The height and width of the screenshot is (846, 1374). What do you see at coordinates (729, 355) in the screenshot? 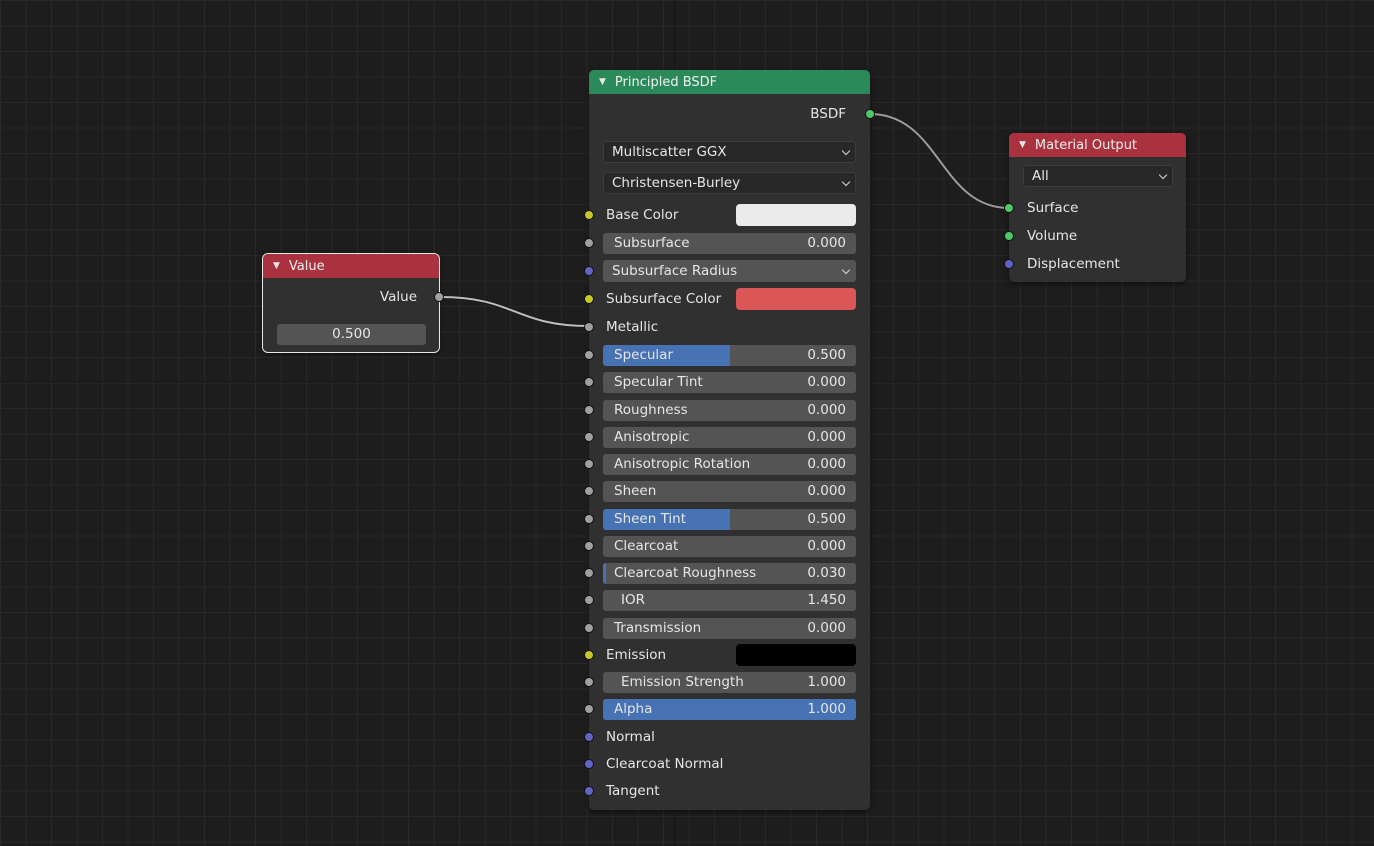
I see `specular-slider: Specular 0.500` at bounding box center [729, 355].